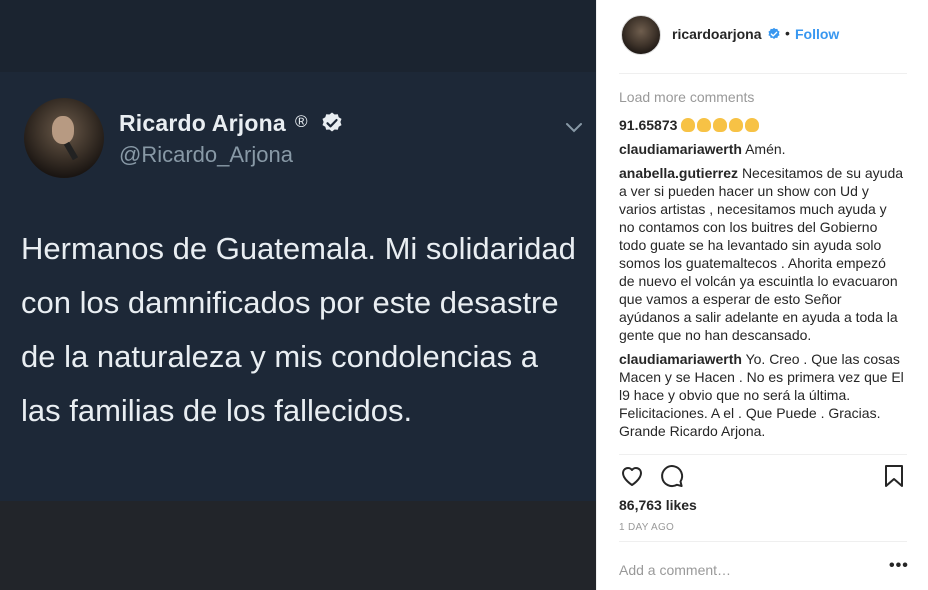 The width and height of the screenshot is (928, 590). I want to click on post-timestamp: 1 DAY AGO, so click(647, 527).